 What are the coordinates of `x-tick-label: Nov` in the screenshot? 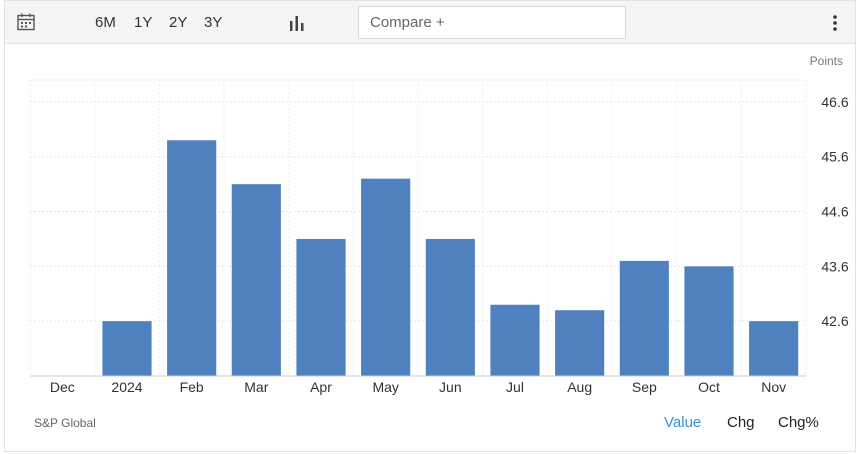 It's located at (773, 387).